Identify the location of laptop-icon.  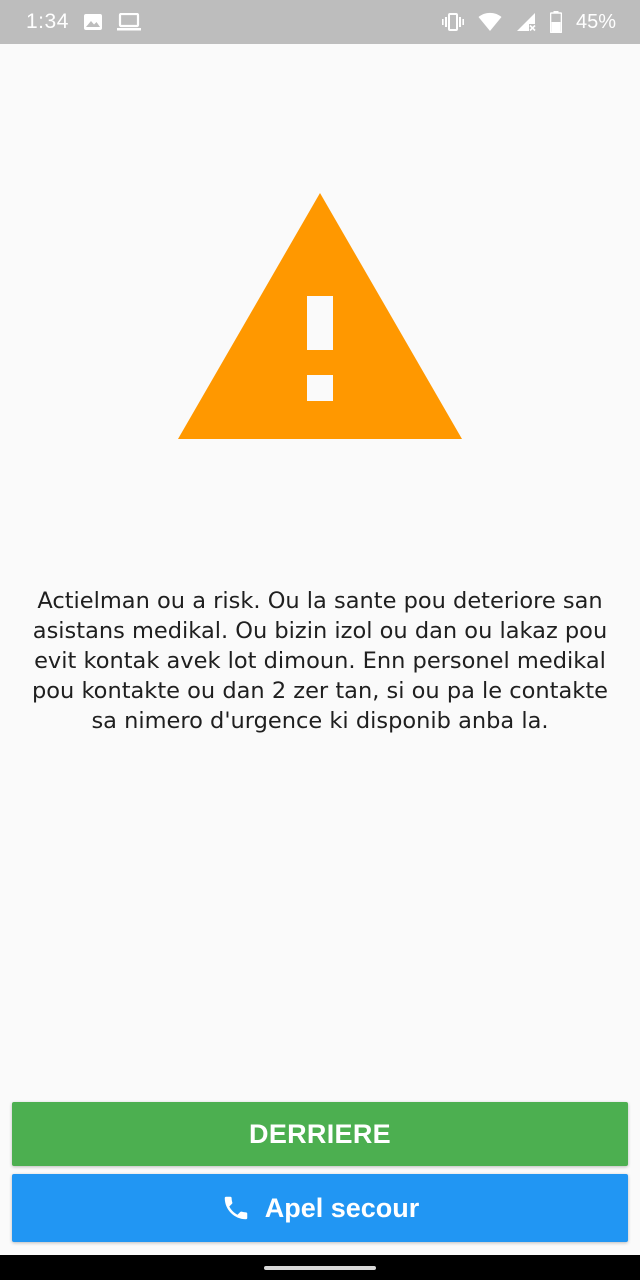
(128, 22).